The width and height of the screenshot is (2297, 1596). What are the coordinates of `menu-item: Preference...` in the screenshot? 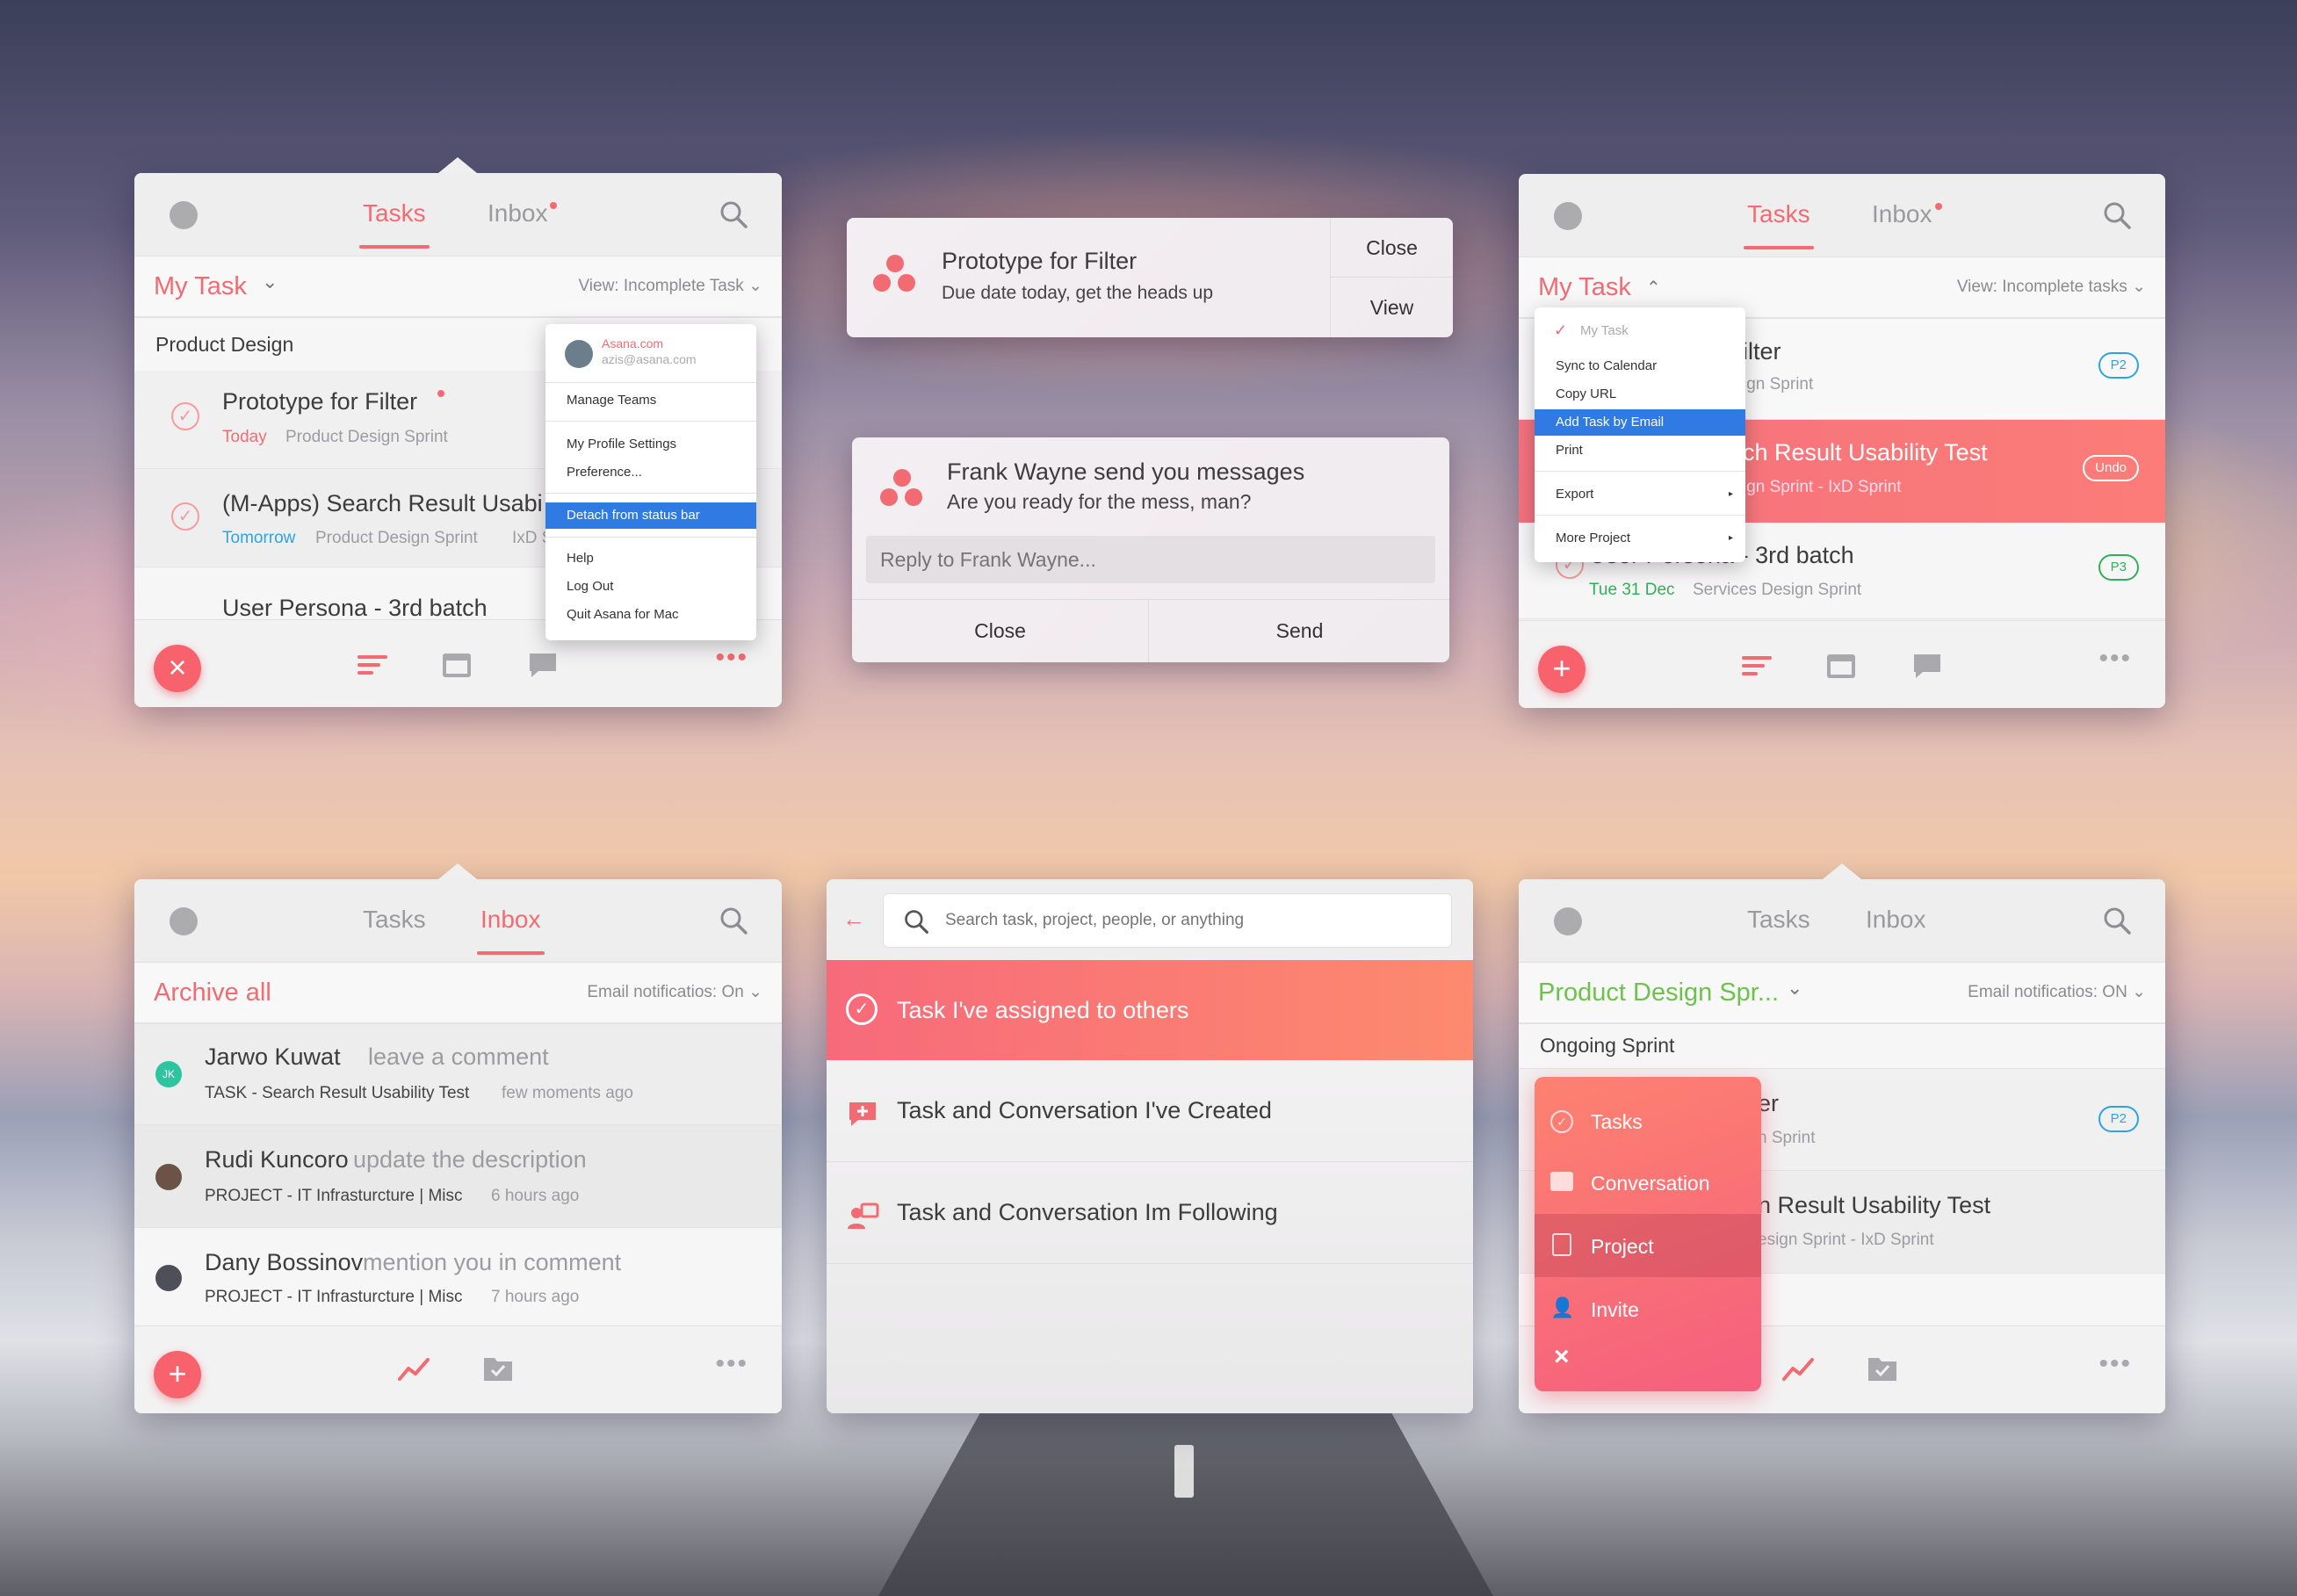 It's located at (650, 473).